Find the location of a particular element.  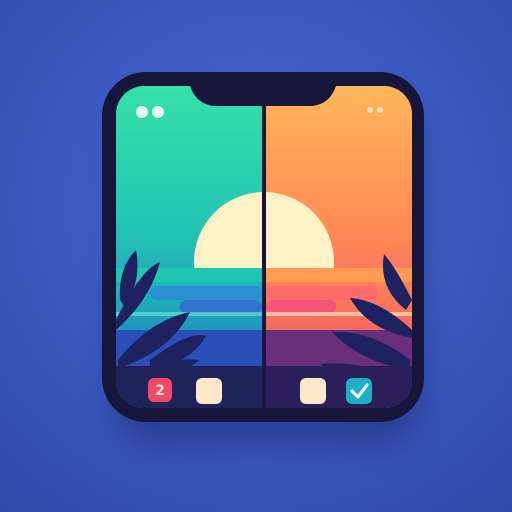

badge-label: 2 is located at coordinates (160, 391).